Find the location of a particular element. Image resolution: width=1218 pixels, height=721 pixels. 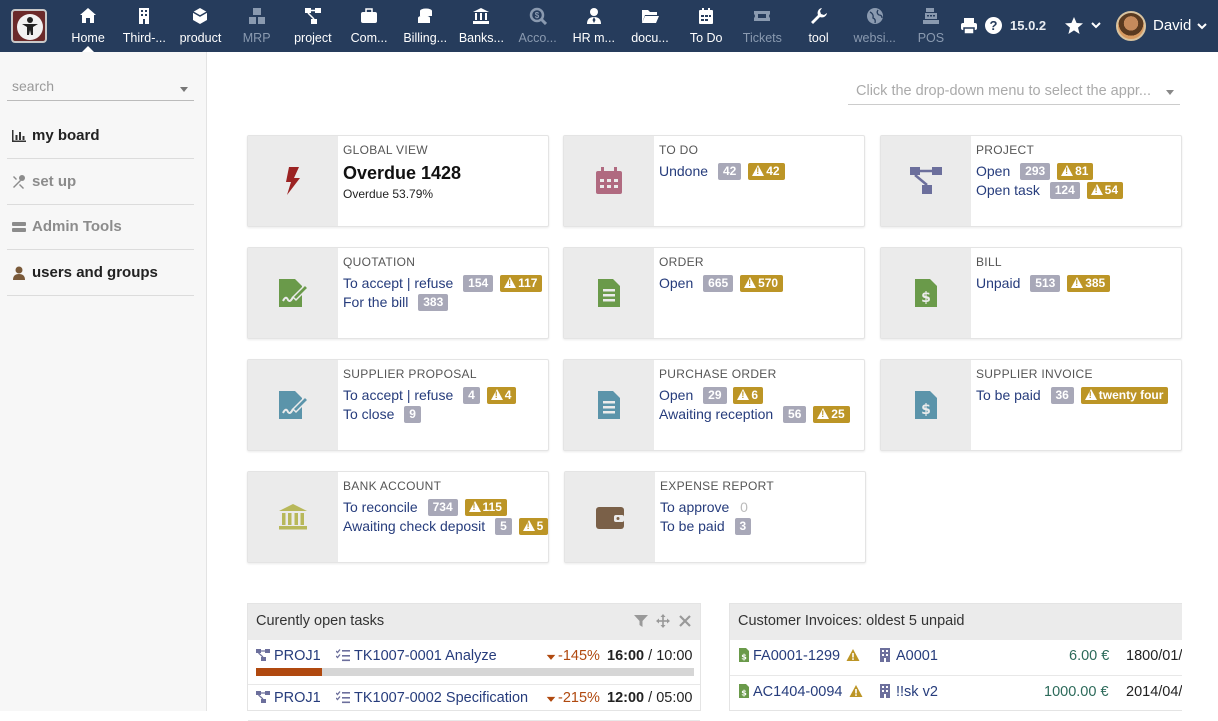

count-badge: 5 is located at coordinates (503, 526).